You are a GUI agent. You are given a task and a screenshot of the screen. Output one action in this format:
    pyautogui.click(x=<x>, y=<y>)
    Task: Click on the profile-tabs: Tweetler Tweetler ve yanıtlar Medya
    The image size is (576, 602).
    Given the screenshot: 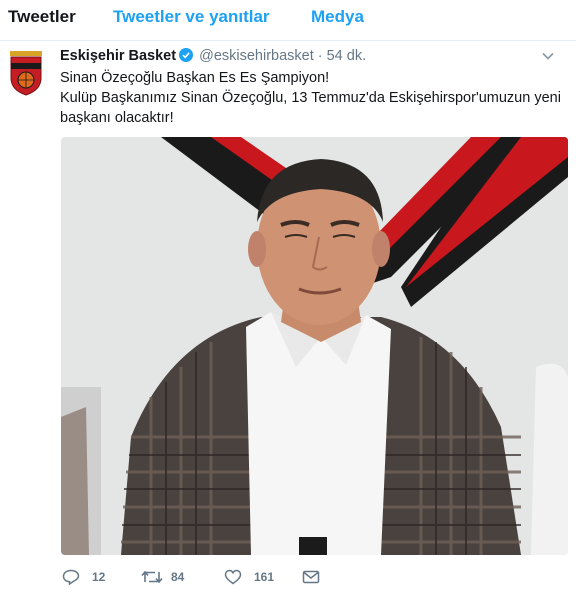 What is the action you would take?
    pyautogui.click(x=288, y=20)
    